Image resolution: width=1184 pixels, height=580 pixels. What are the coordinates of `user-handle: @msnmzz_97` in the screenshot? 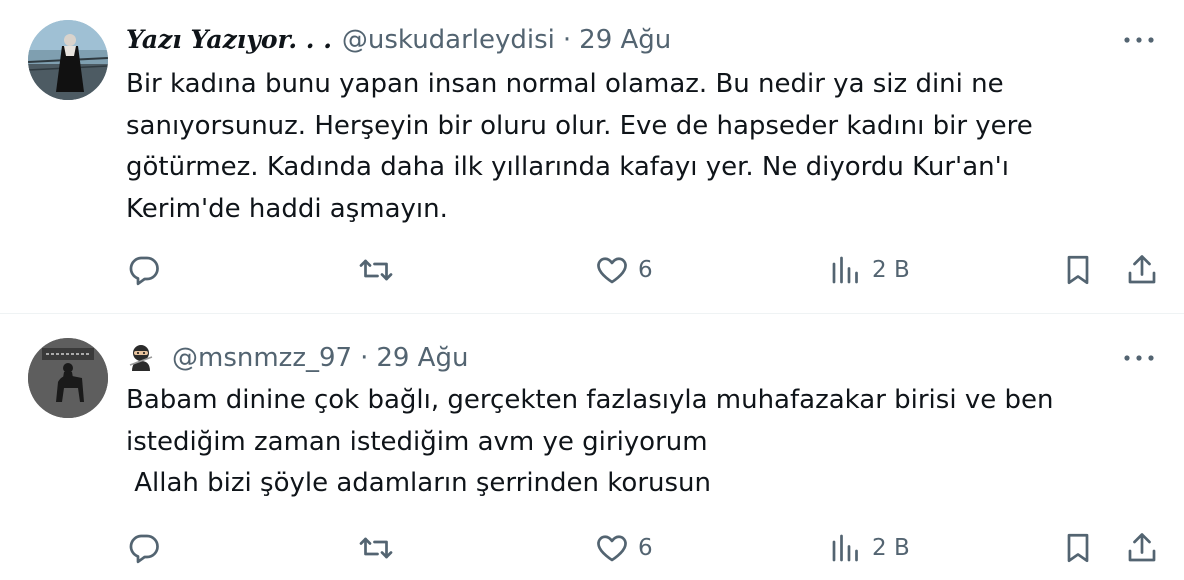 It's located at (262, 358).